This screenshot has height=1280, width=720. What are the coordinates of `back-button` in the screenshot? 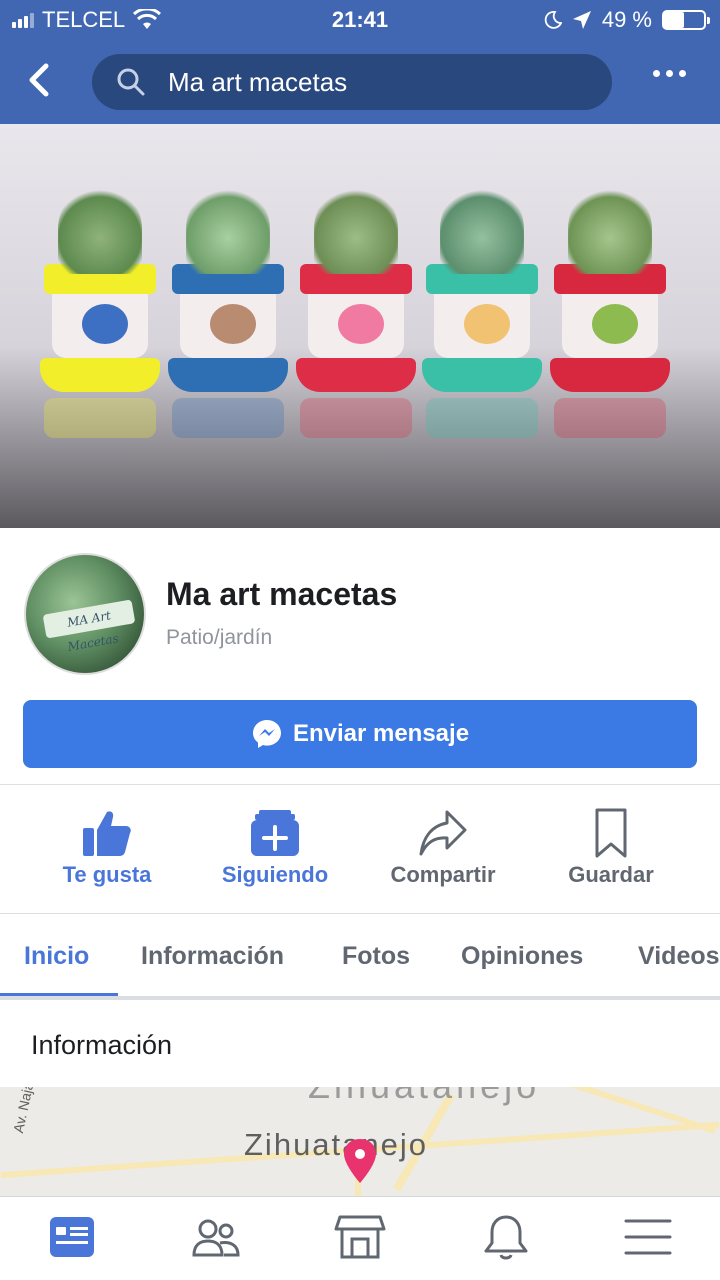 It's located at (46, 82).